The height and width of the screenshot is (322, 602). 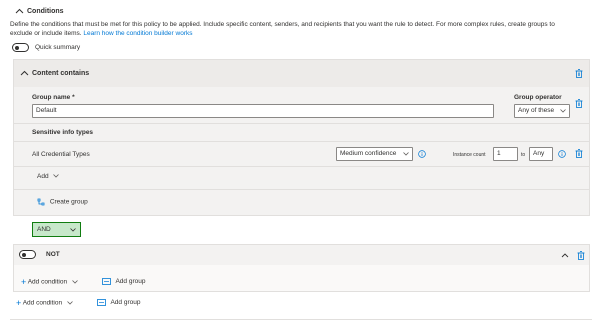 I want to click on create-group-button: Create group, so click(x=62, y=202).